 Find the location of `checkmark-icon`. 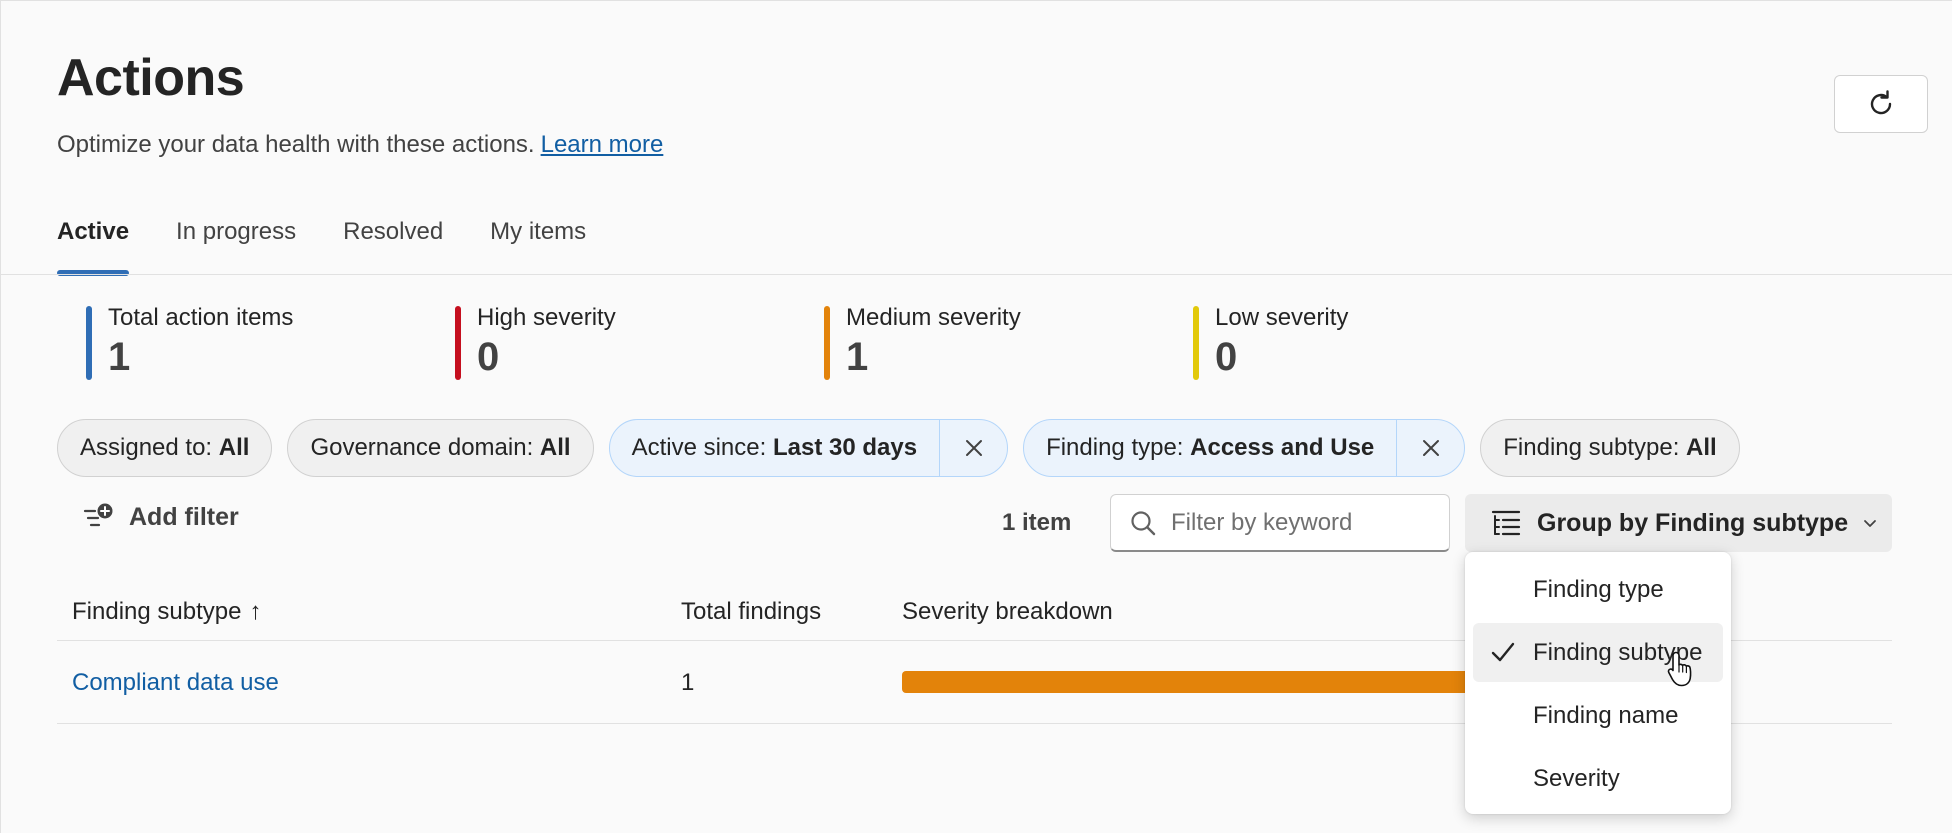

checkmark-icon is located at coordinates (1503, 652).